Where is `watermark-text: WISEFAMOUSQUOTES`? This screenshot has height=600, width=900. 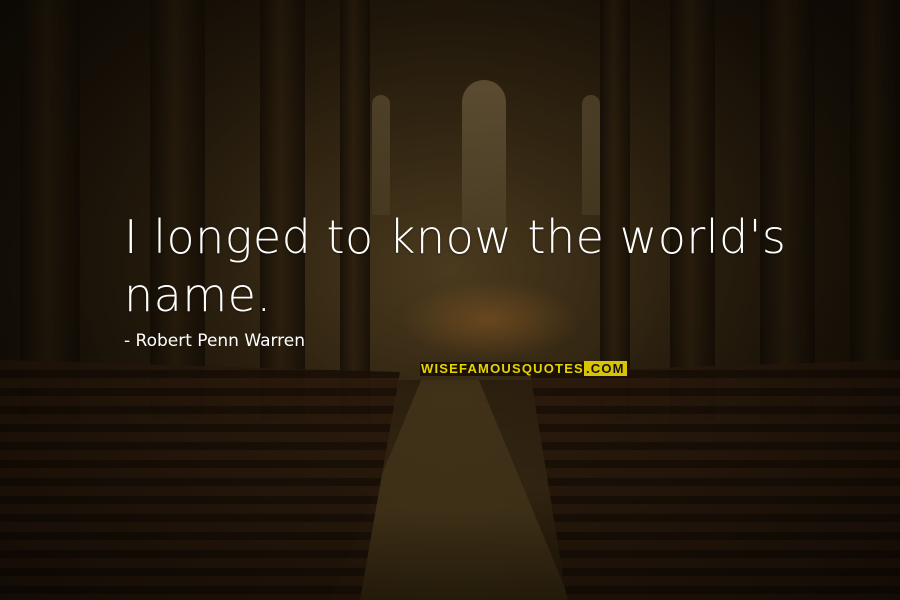
watermark-text: WISEFAMOUSQUOTES is located at coordinates (502, 368).